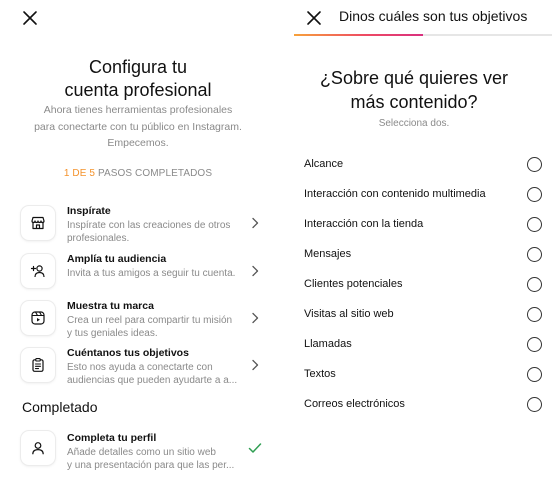  I want to click on step-title: Cuéntanos tus objetivos, so click(128, 353).